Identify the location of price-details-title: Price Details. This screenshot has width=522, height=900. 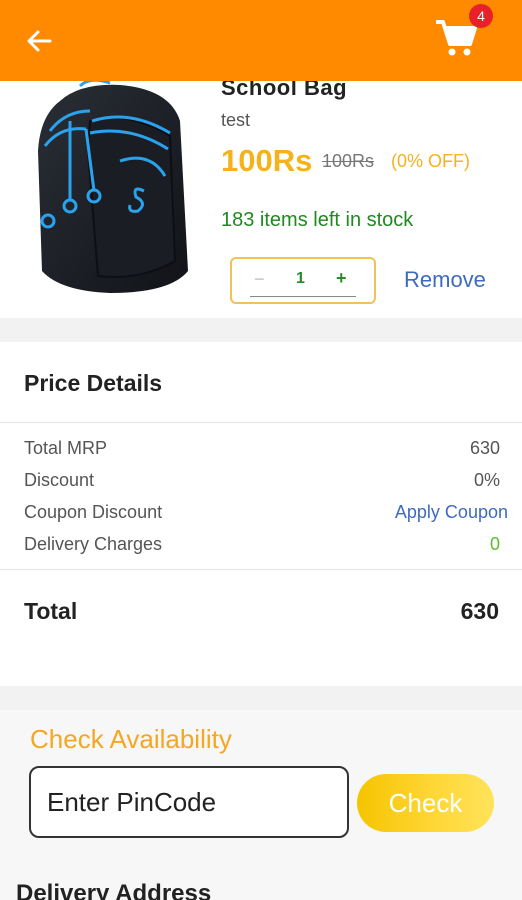
(93, 383).